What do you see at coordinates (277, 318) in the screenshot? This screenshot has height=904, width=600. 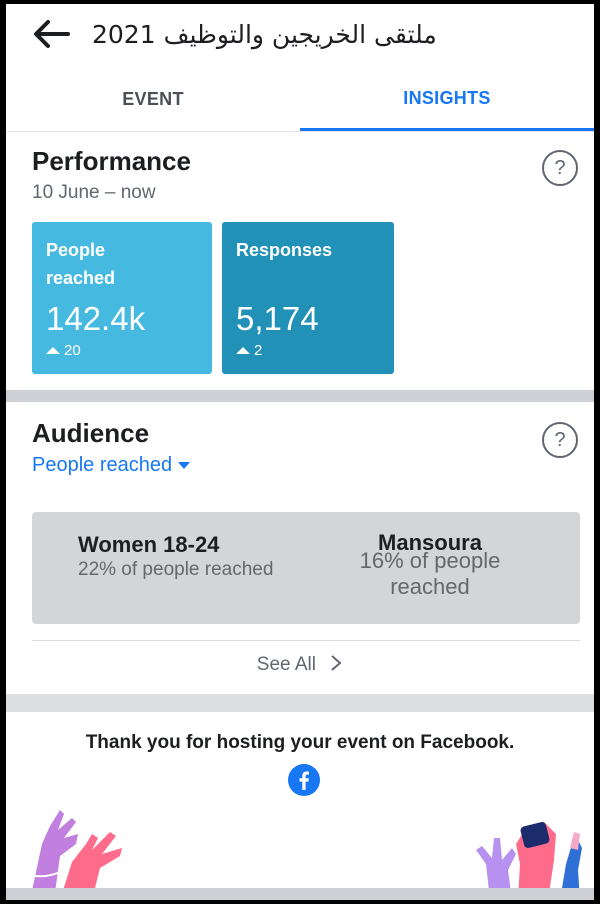 I see `responses-value: 5,174` at bounding box center [277, 318].